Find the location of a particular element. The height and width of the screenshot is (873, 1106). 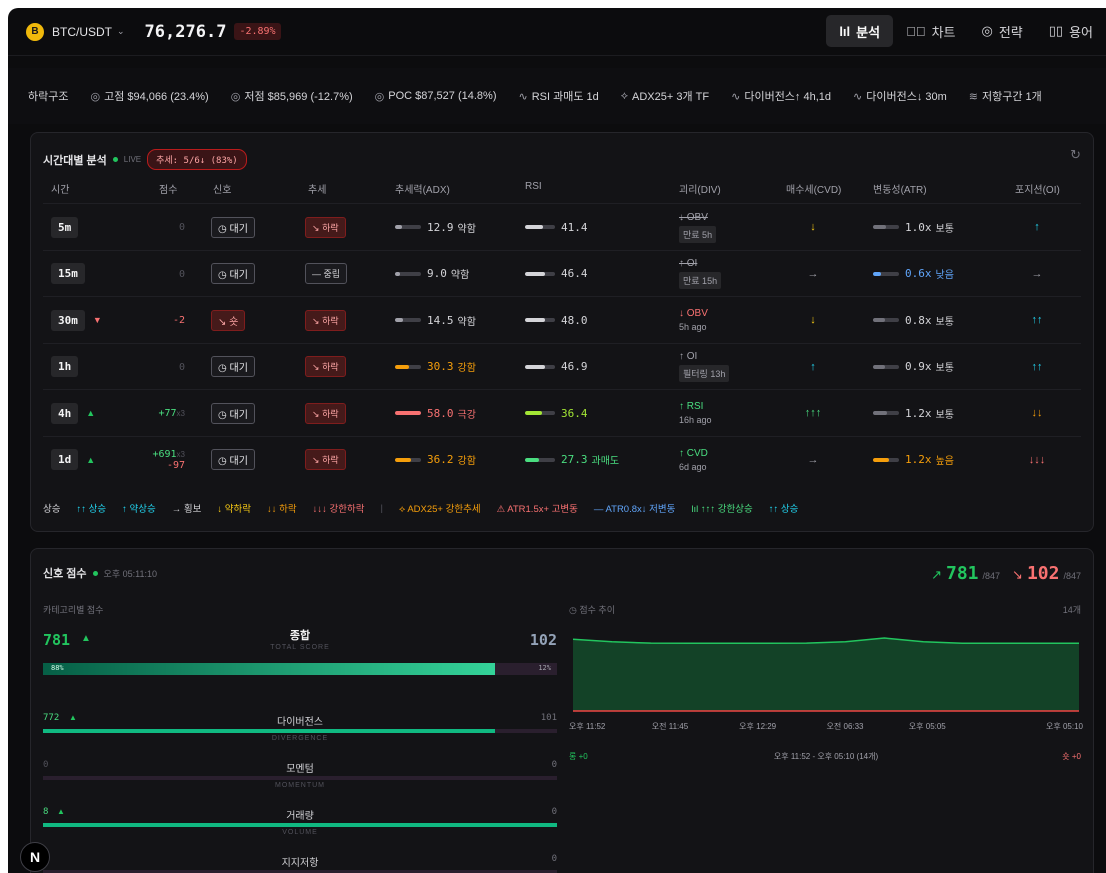

divergence-sub: 필터링 13h is located at coordinates (704, 373).